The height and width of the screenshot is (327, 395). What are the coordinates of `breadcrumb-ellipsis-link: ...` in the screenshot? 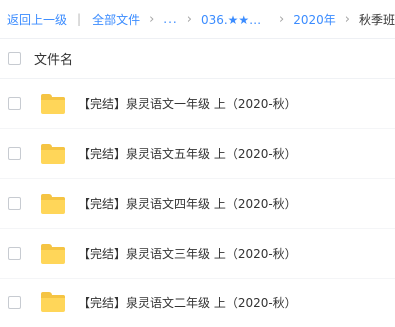 It's located at (170, 19).